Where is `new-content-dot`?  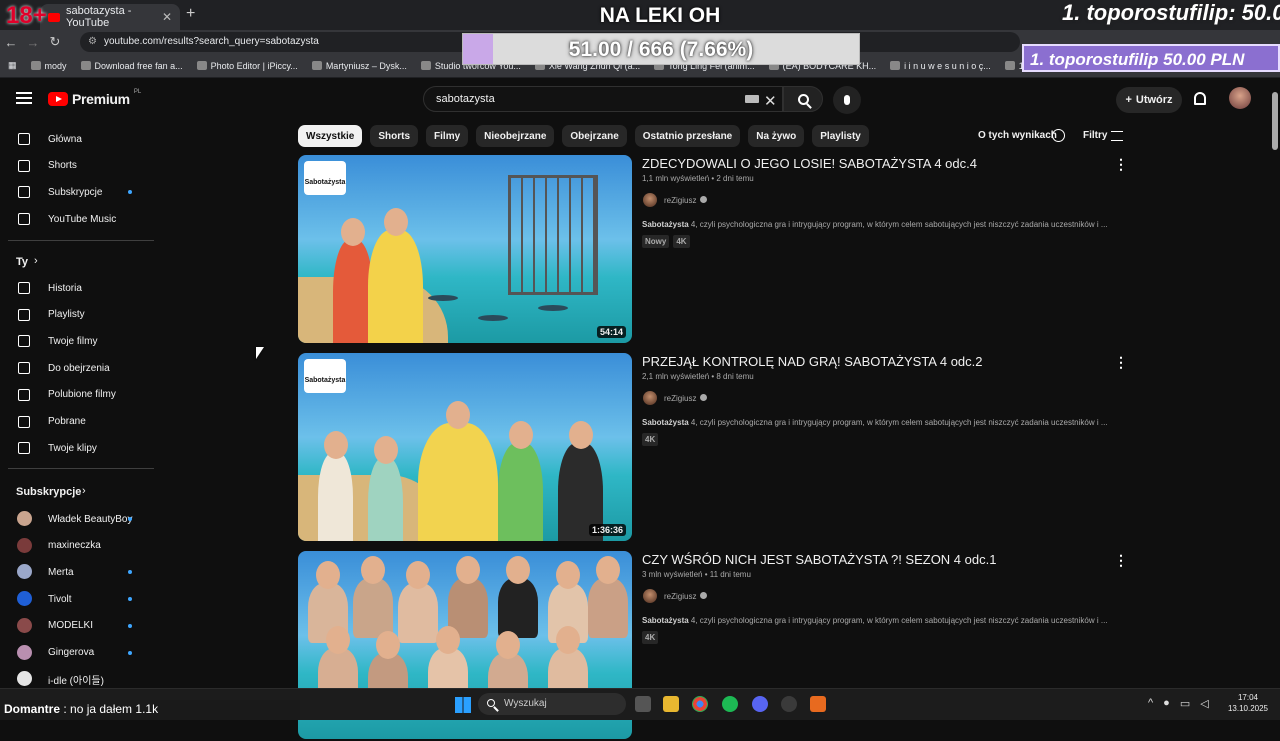 new-content-dot is located at coordinates (130, 192).